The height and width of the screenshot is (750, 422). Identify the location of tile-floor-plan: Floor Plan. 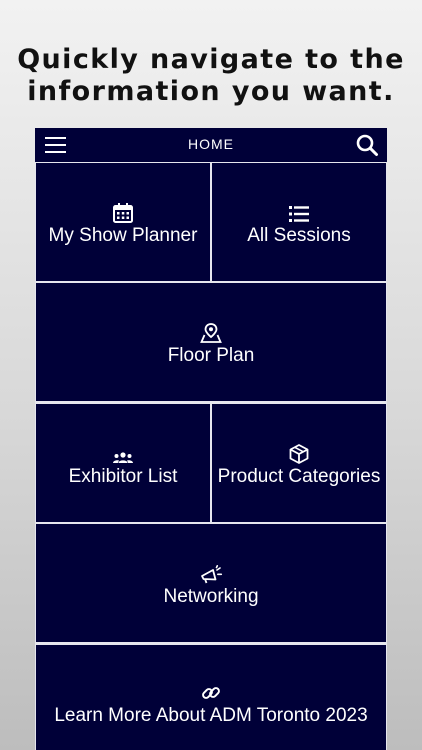
(211, 342).